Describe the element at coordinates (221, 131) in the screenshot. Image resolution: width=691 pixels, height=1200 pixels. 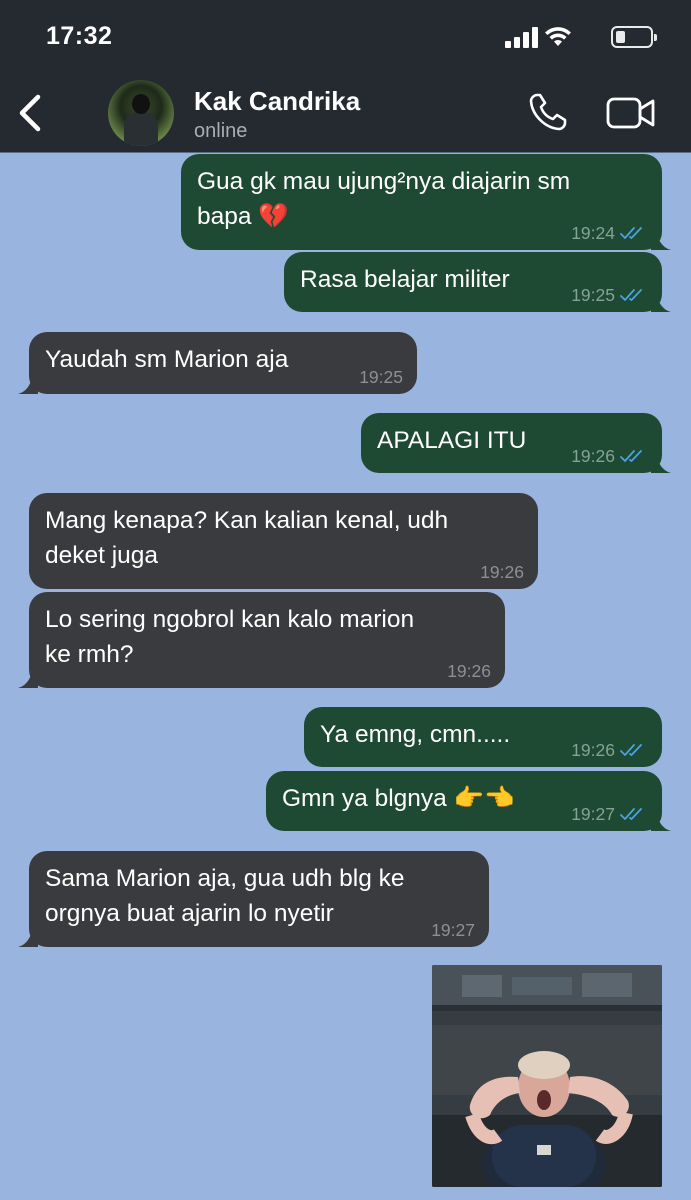
I see `contact-status: online` at that location.